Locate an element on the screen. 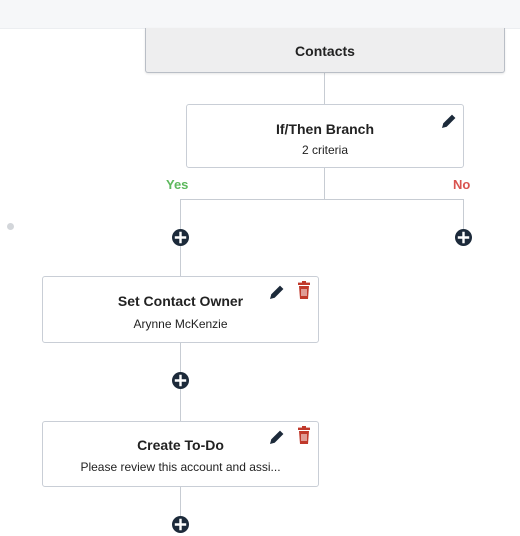 This screenshot has width=520, height=536. connector-yes-step1 is located at coordinates (180, 261).